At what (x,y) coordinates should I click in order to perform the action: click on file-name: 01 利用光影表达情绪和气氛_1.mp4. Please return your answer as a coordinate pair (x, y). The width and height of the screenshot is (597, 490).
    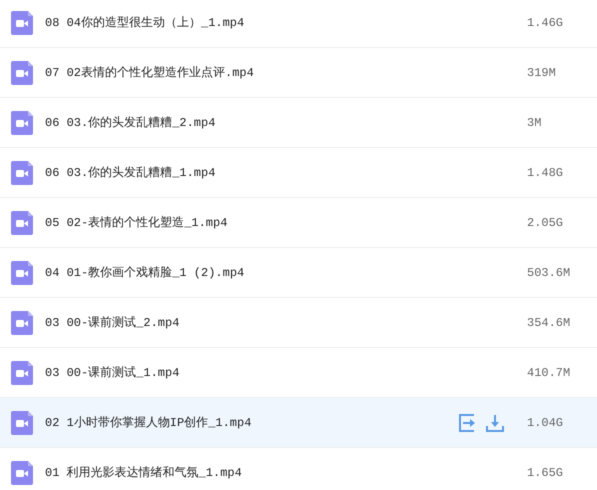
    Looking at the image, I should click on (143, 473).